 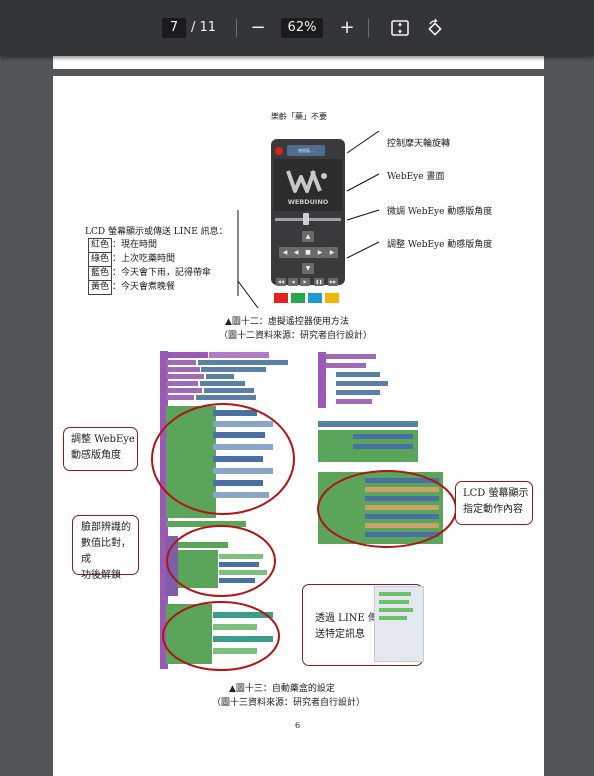 I want to click on callout-text: LCD 螢幕顯示, so click(x=496, y=493).